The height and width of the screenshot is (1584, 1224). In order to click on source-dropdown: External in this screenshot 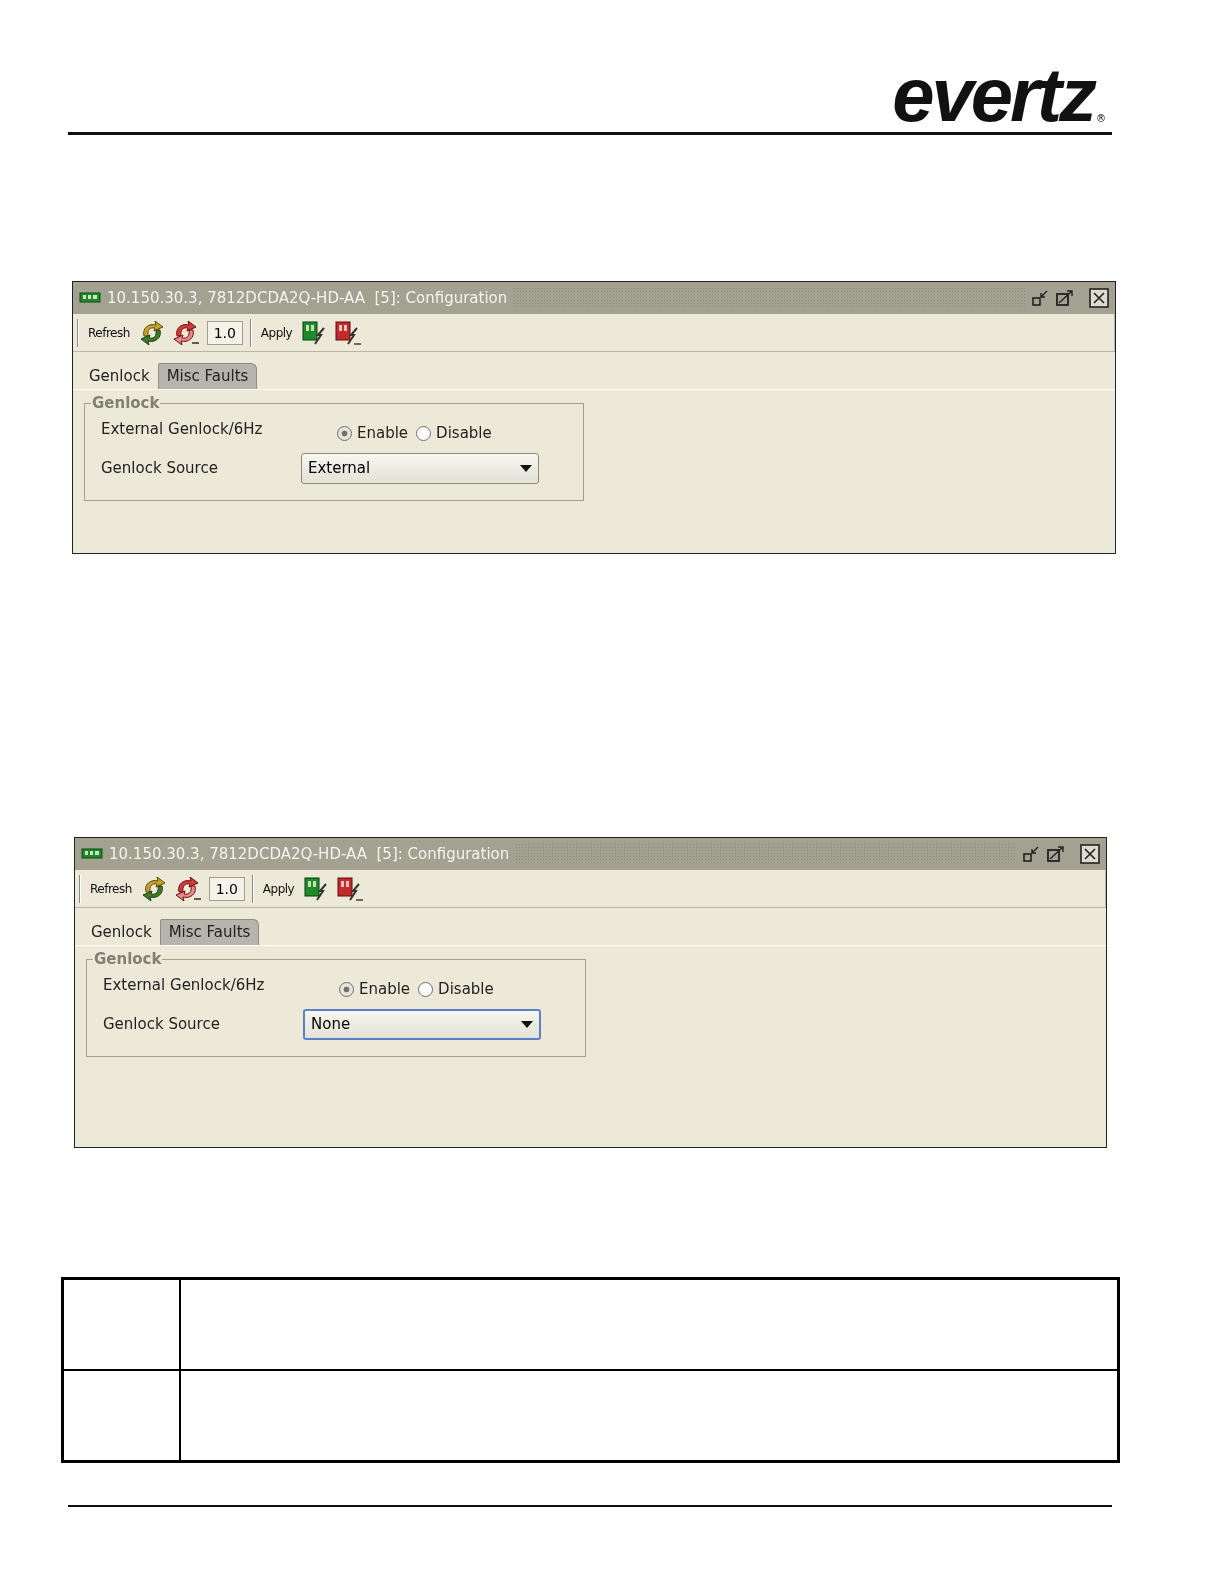, I will do `click(420, 468)`.